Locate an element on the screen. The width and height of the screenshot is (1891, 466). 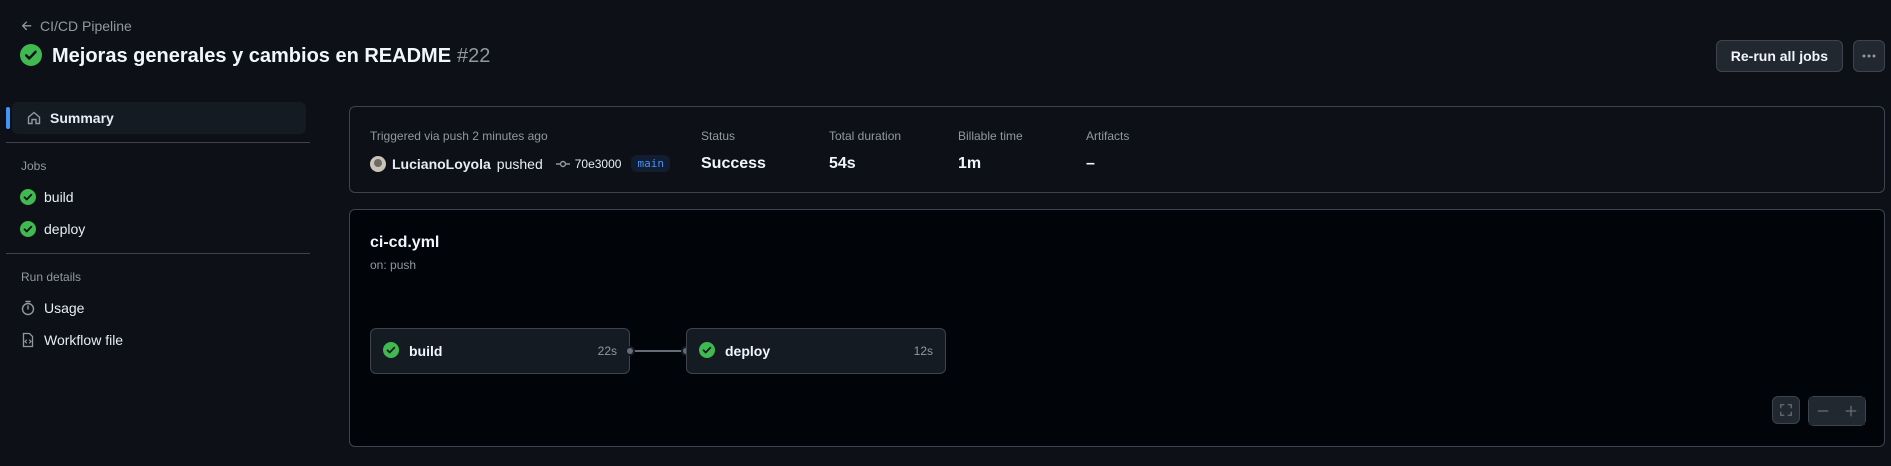
job-name: build is located at coordinates (426, 351).